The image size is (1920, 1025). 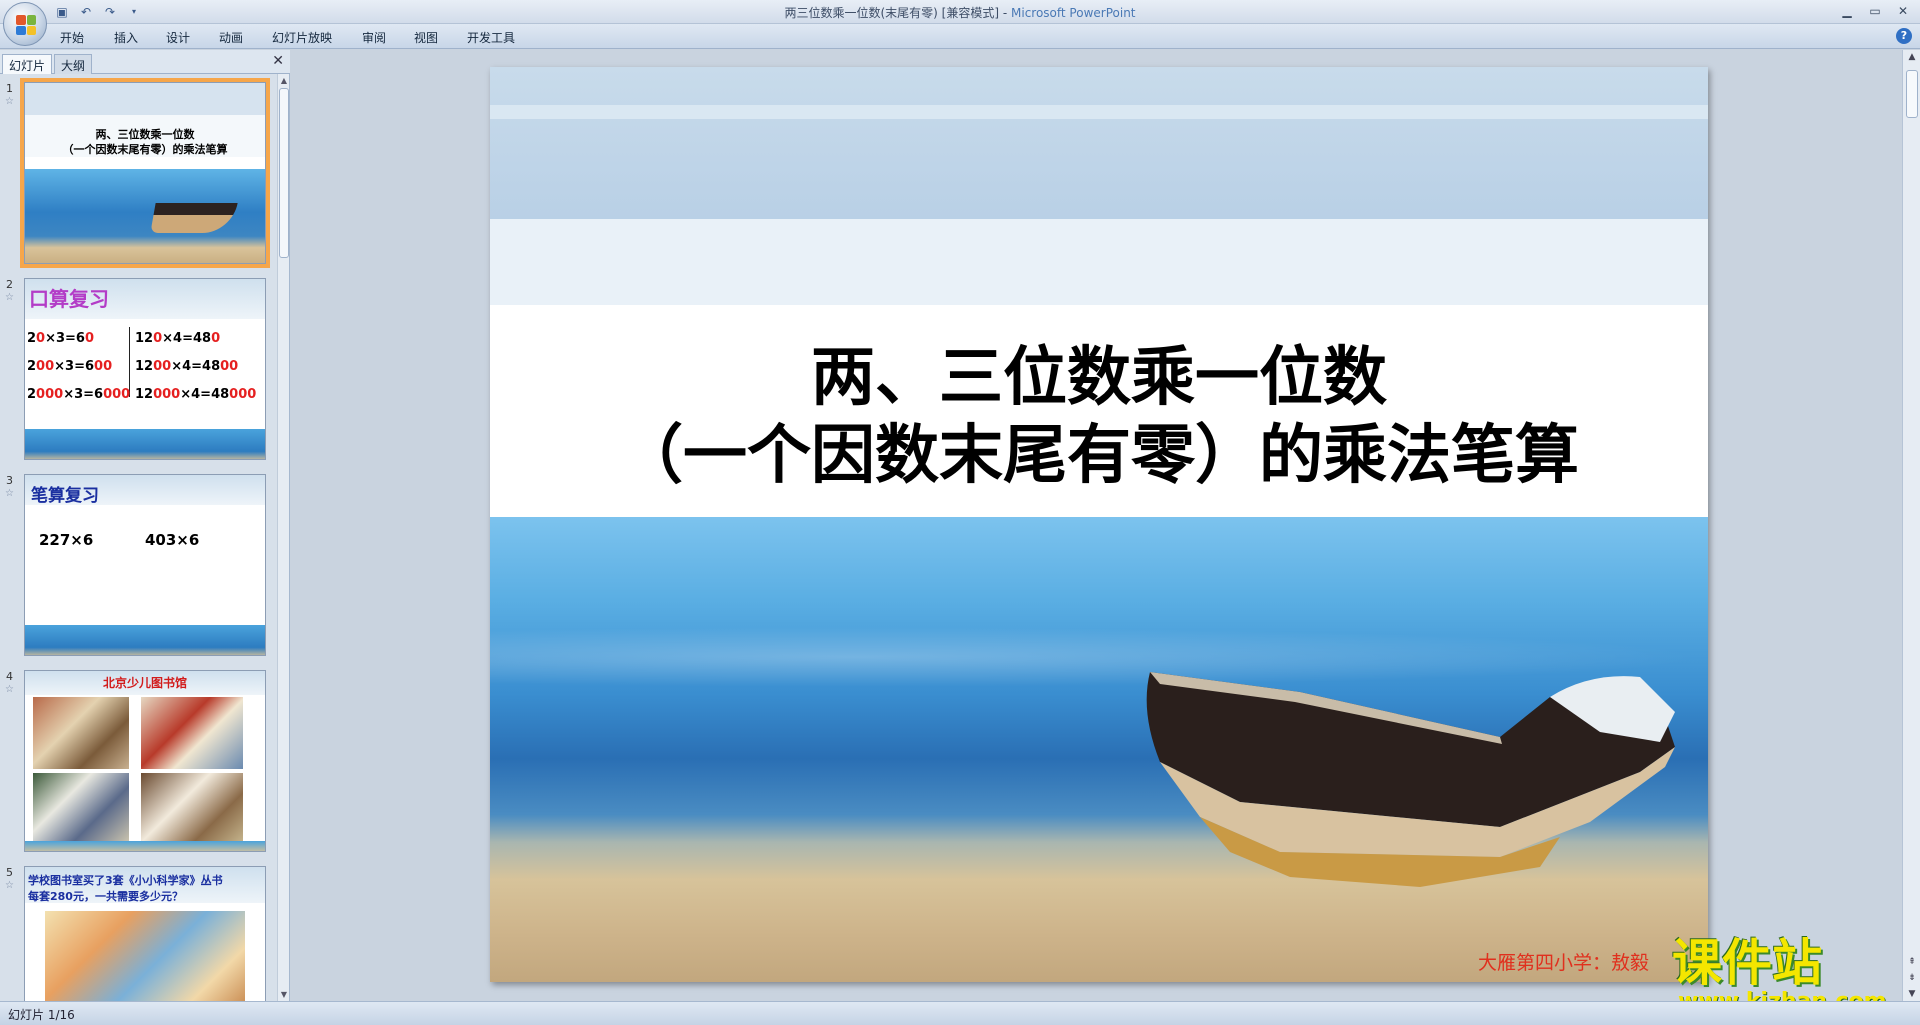 What do you see at coordinates (172, 540) in the screenshot?
I see `thumb-text: 403×6` at bounding box center [172, 540].